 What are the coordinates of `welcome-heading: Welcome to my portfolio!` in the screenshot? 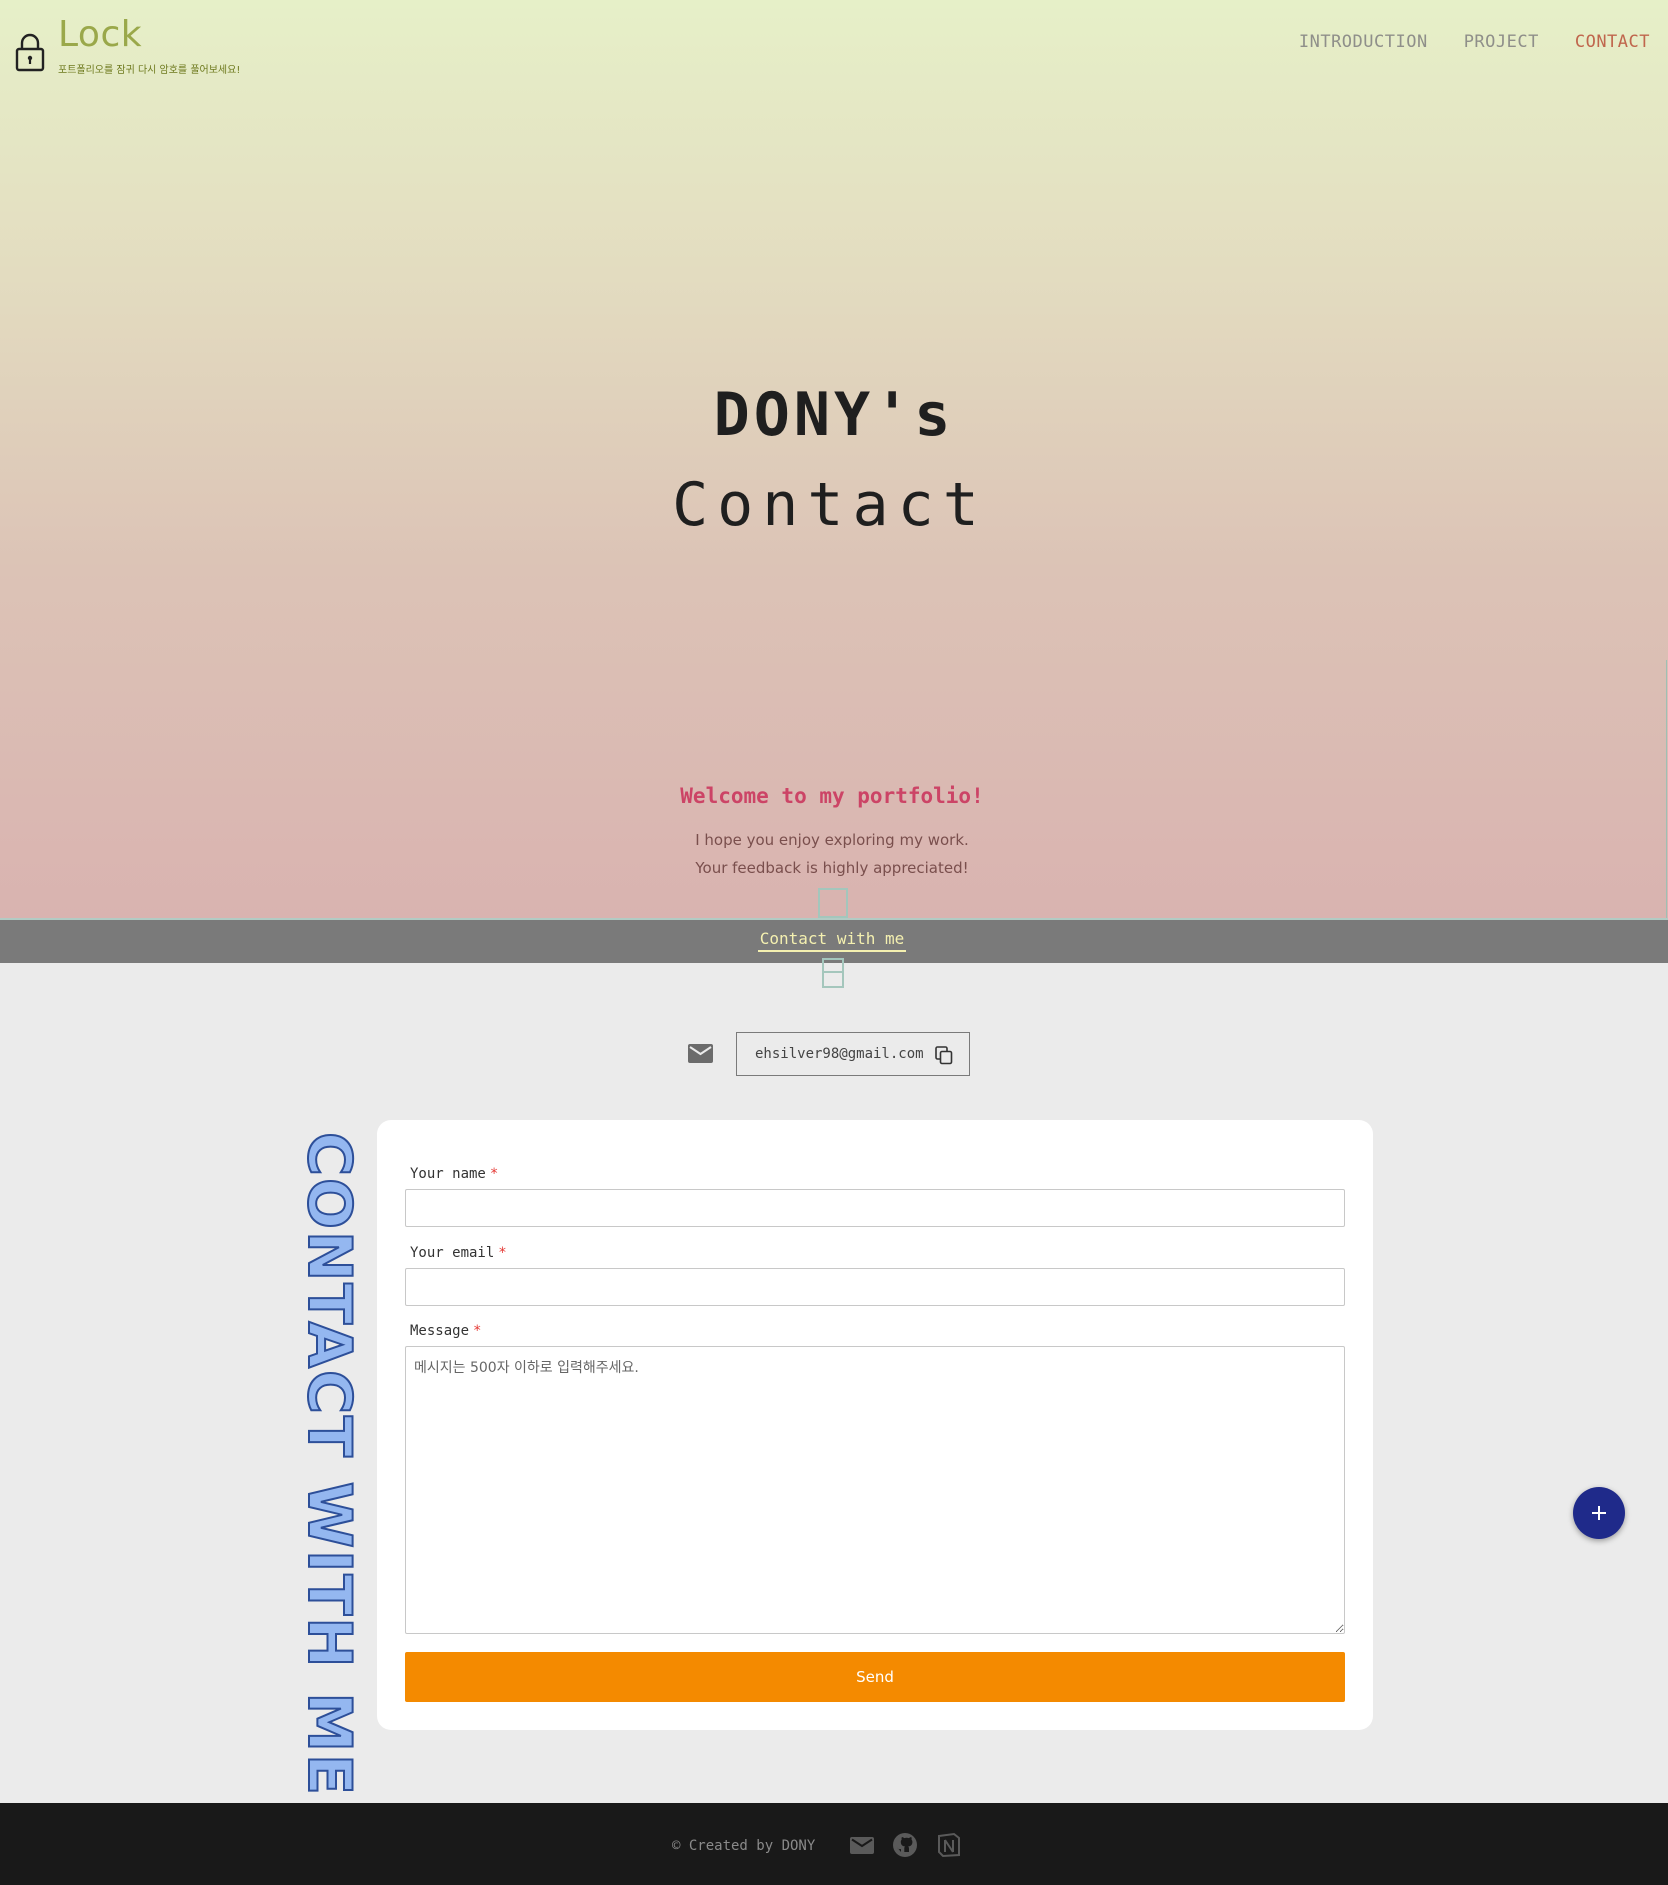 It's located at (832, 796).